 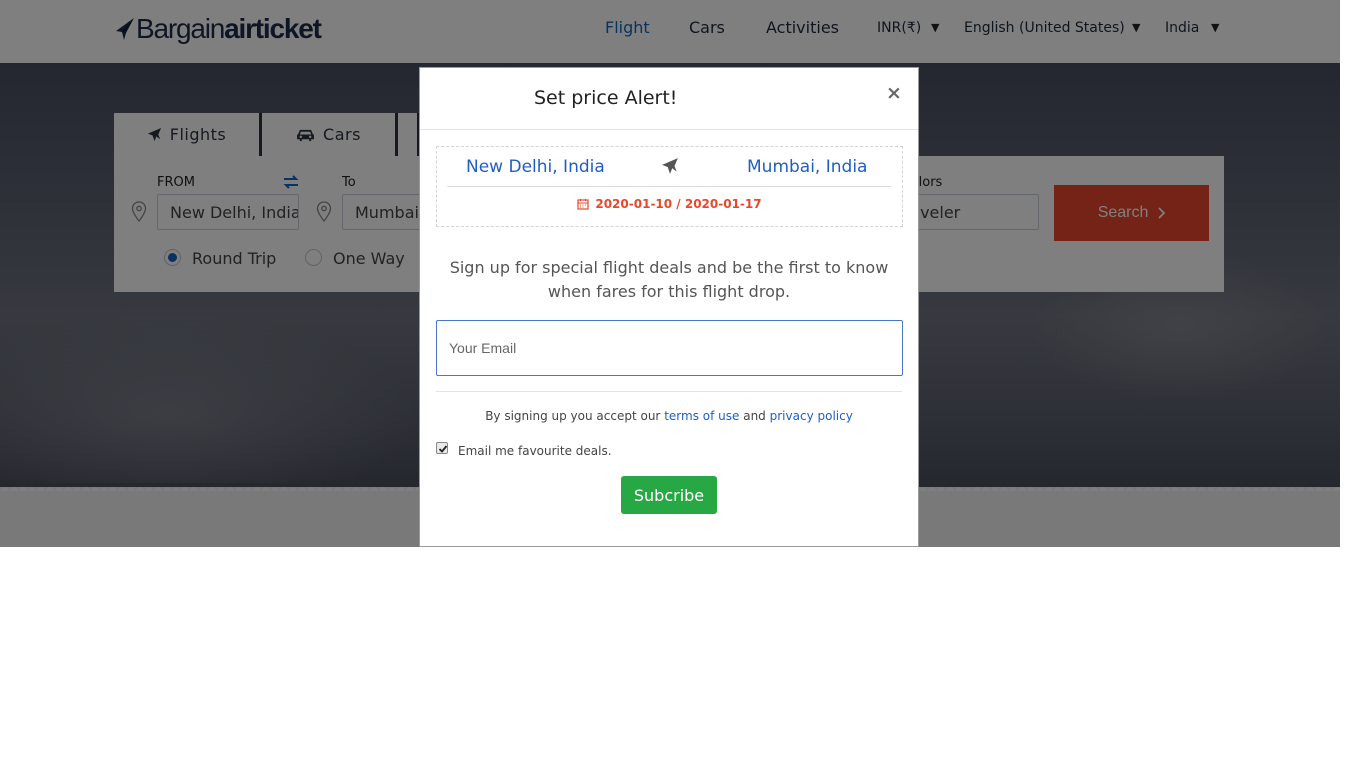 I want to click on email-deals-checkbox, so click(x=442, y=448).